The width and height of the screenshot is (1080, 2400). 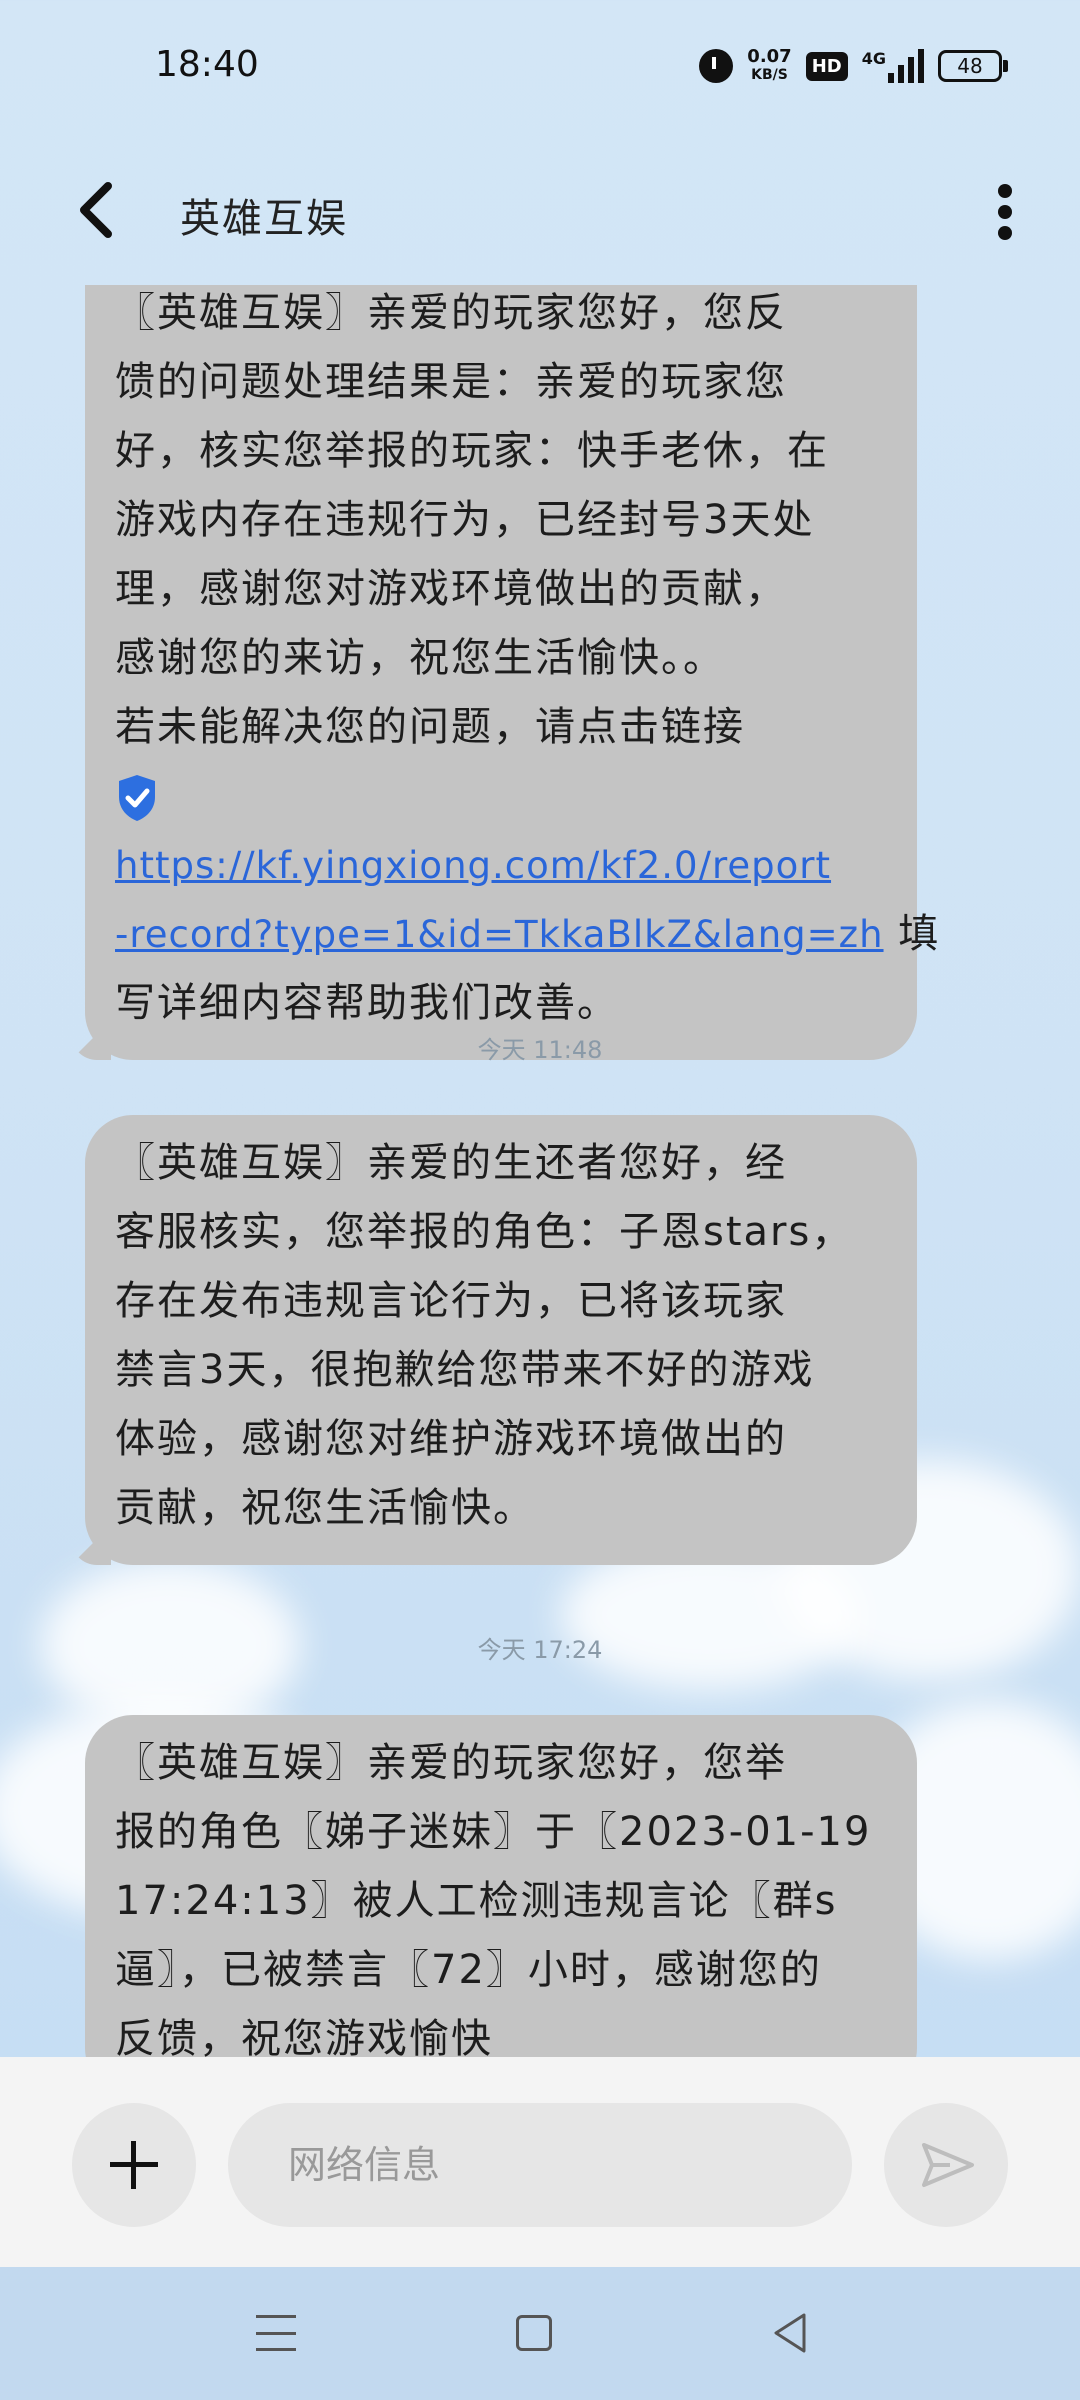 What do you see at coordinates (367, 1003) in the screenshot?
I see `message-line: 写详细内容帮助我们改善。` at bounding box center [367, 1003].